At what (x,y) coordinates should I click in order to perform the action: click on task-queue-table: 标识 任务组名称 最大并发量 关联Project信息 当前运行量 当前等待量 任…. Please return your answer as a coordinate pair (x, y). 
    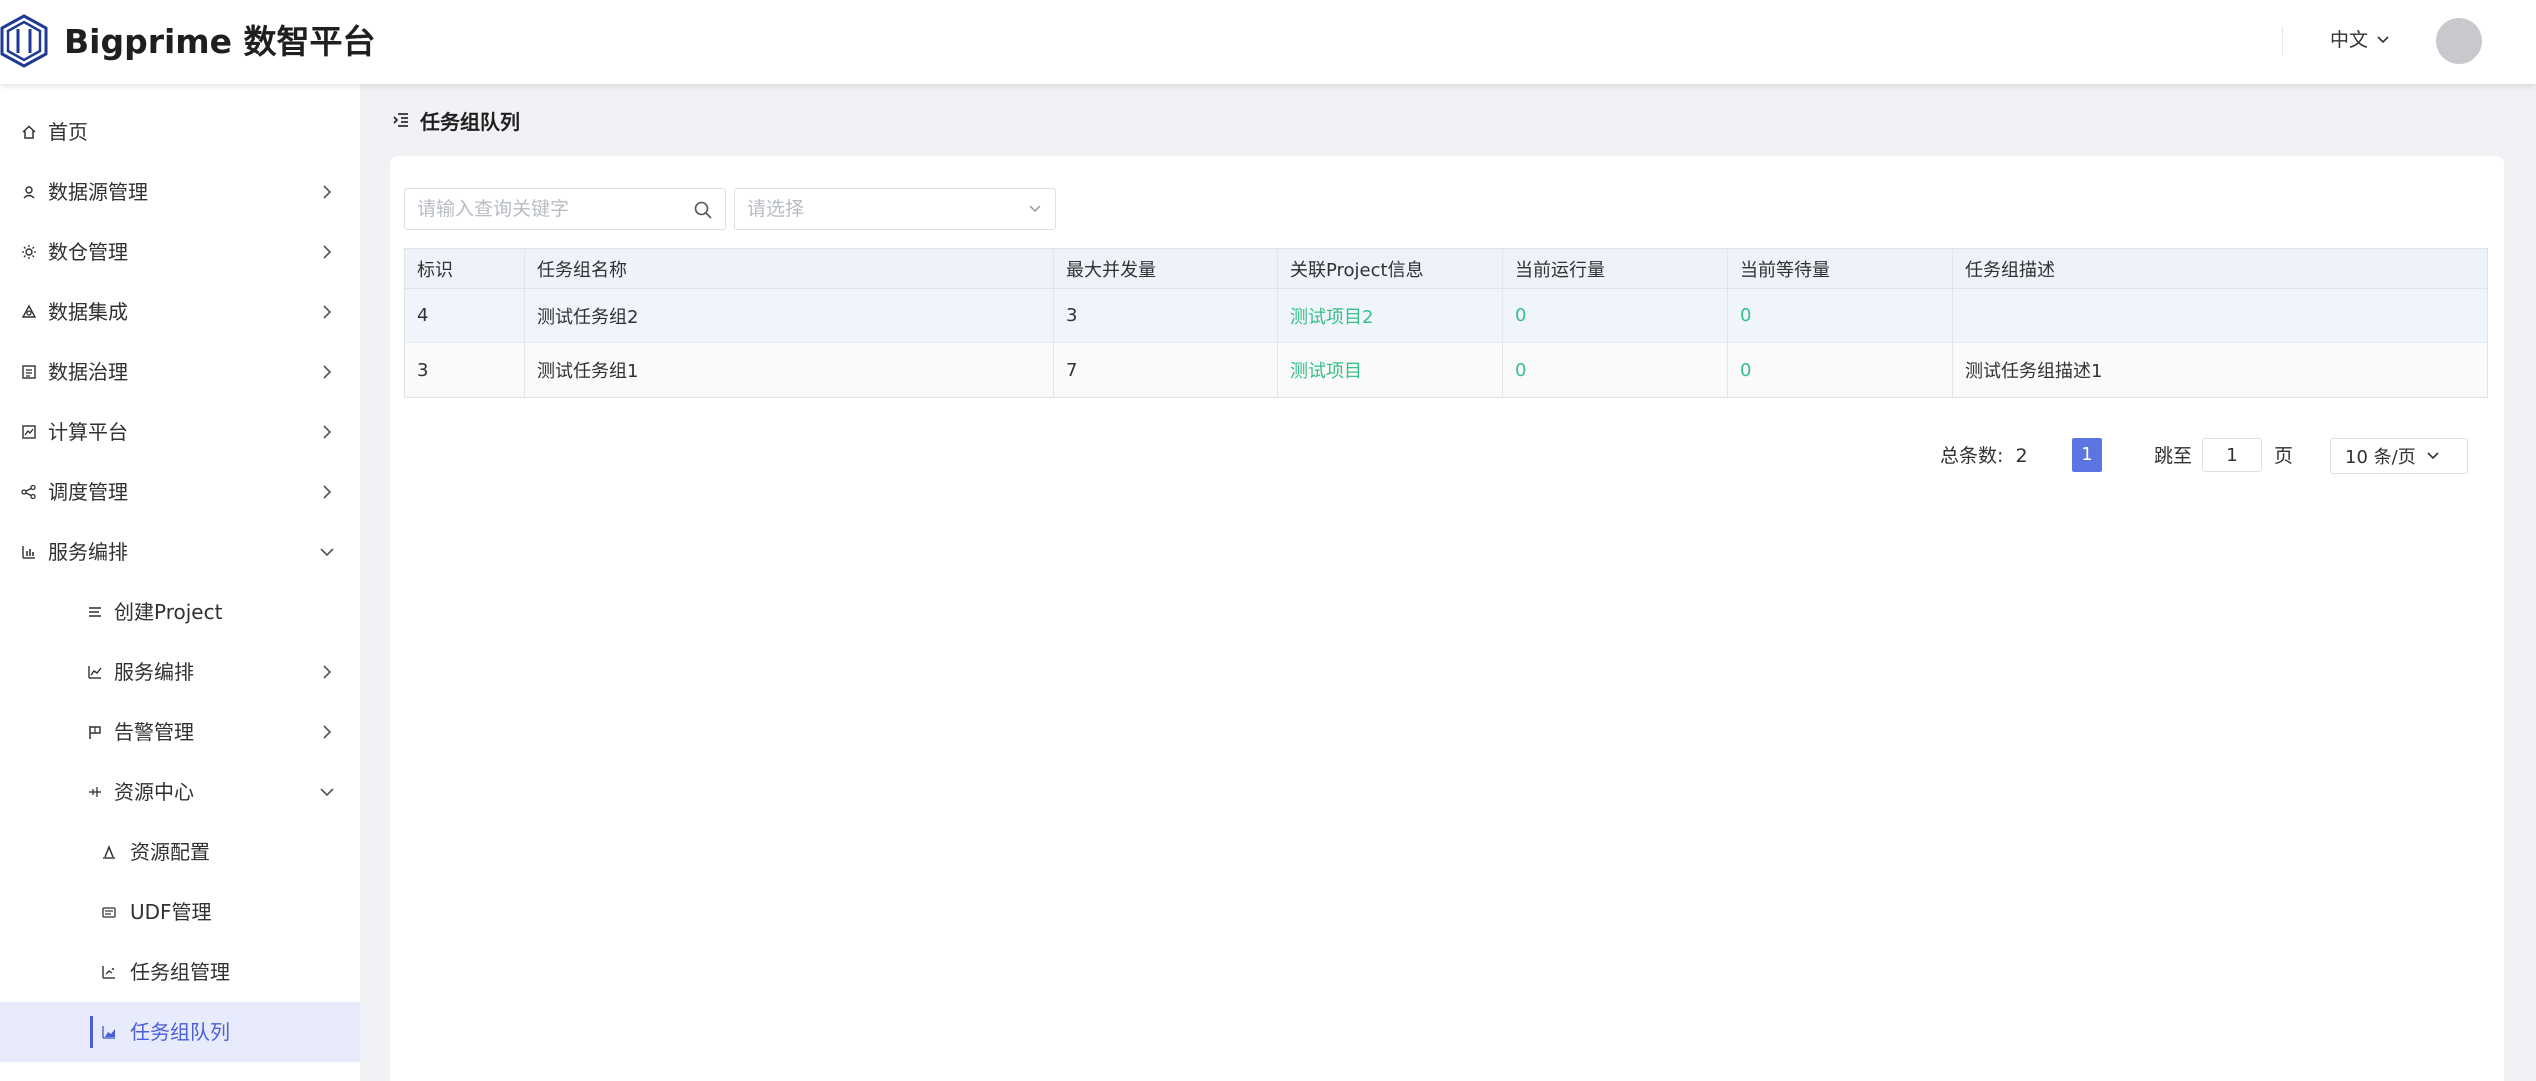
    Looking at the image, I should click on (1446, 323).